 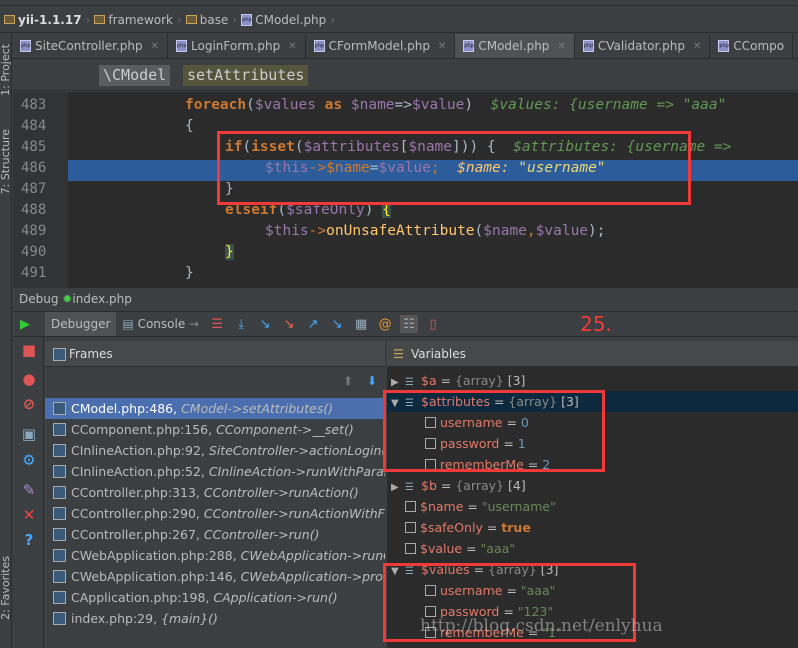 I want to click on settings-gear-icon: ⚙, so click(x=29, y=460).